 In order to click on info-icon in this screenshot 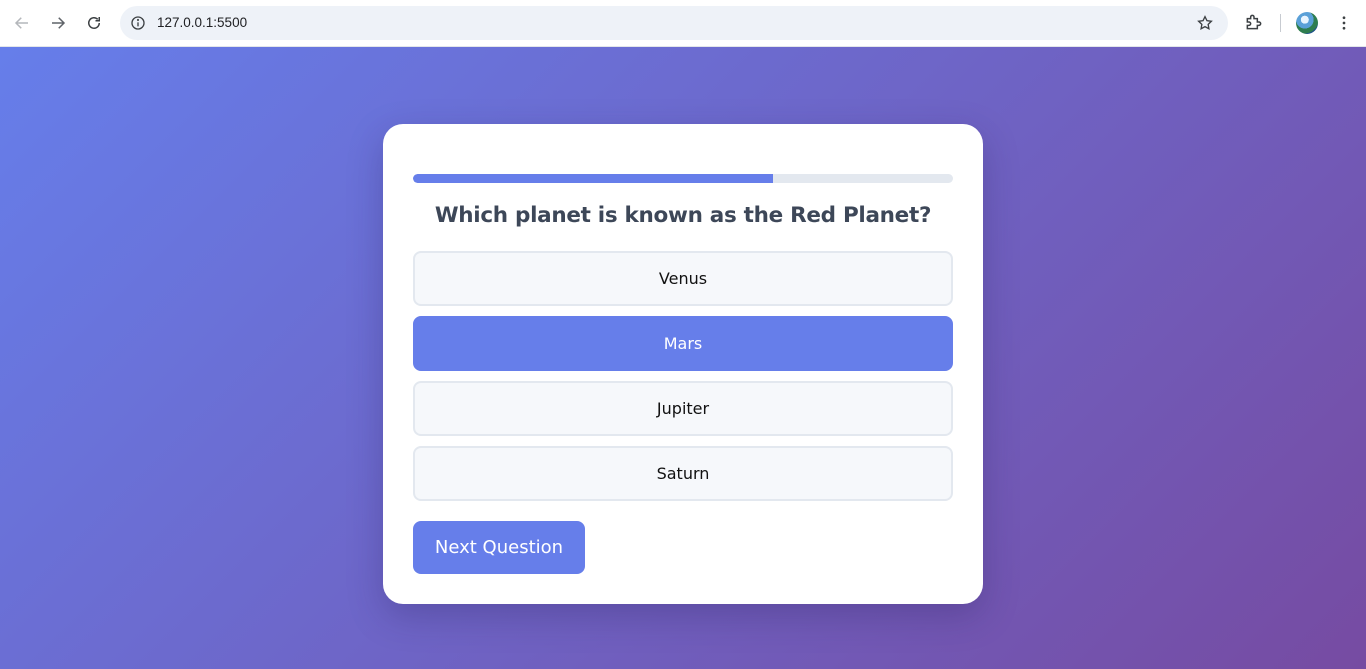, I will do `click(138, 23)`.